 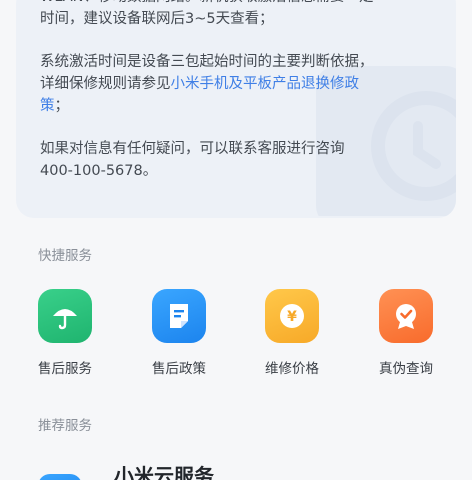 I want to click on after-sales-service-button: 售后服务, so click(x=65, y=333).